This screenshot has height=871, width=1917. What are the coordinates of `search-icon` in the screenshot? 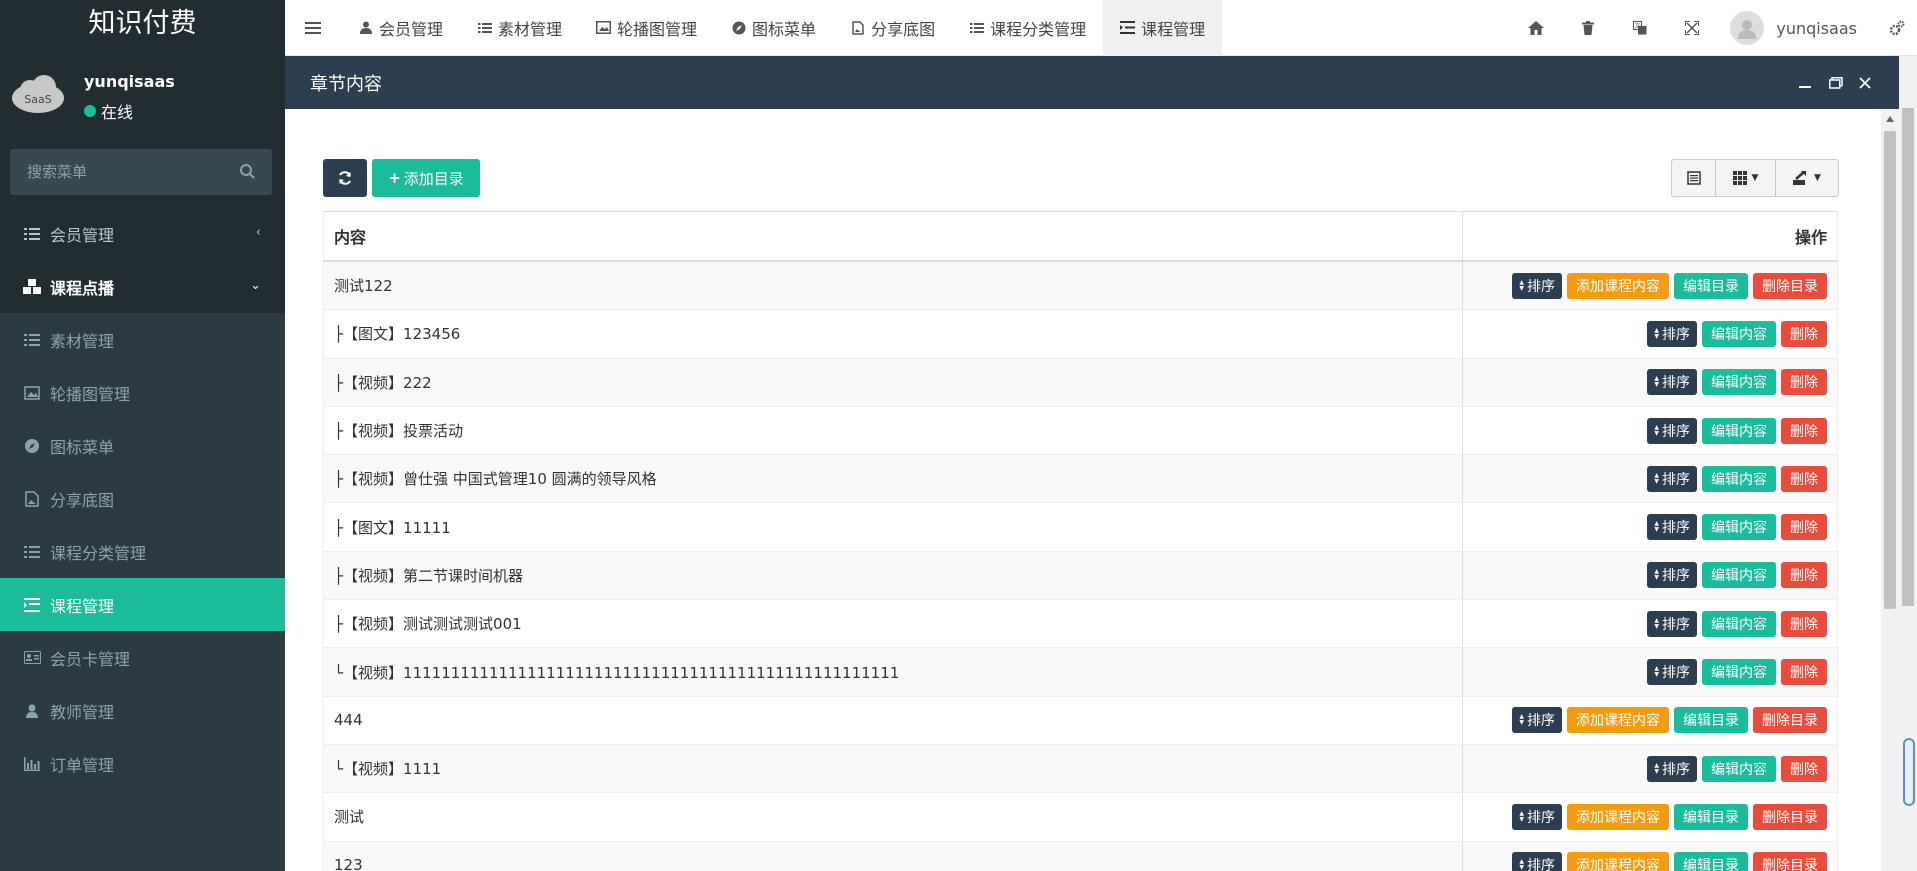 It's located at (247, 171).